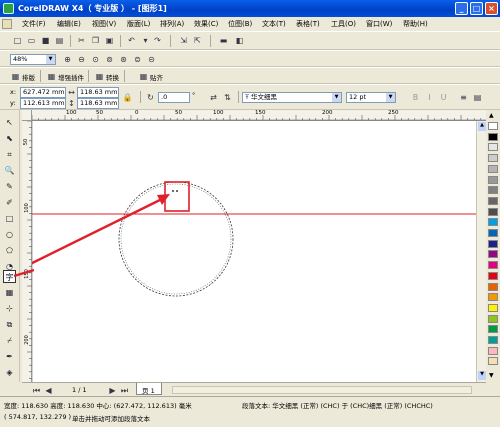  What do you see at coordinates (149, 389) in the screenshot?
I see `page-tab: 页 1` at bounding box center [149, 389].